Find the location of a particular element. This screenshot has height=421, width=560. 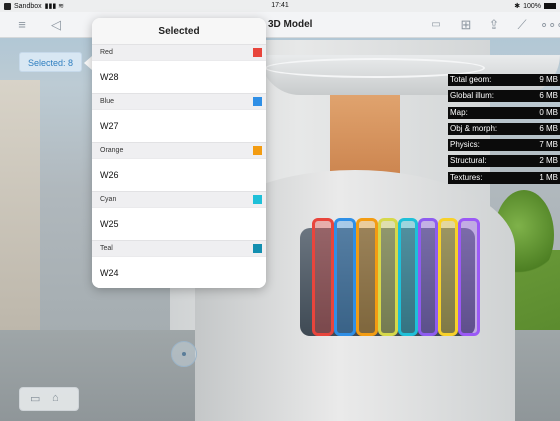

stat-value: 9 MB is located at coordinates (548, 79).